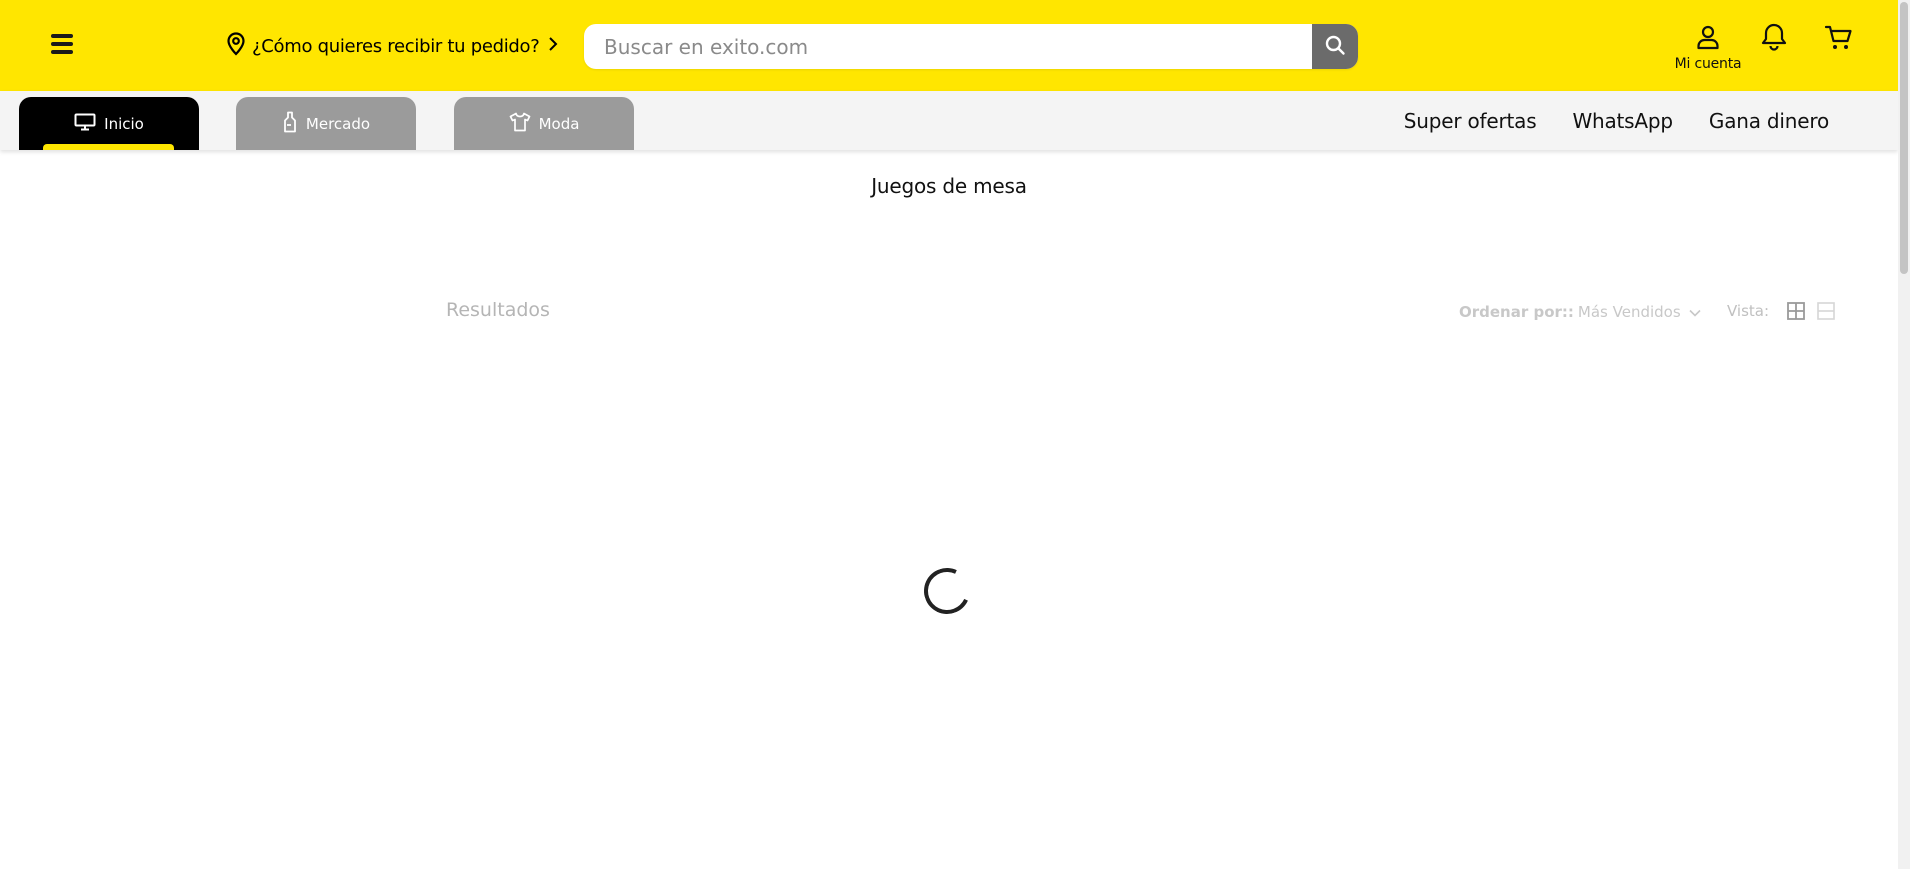  I want to click on my-account-button: Mi cuenta, so click(1708, 48).